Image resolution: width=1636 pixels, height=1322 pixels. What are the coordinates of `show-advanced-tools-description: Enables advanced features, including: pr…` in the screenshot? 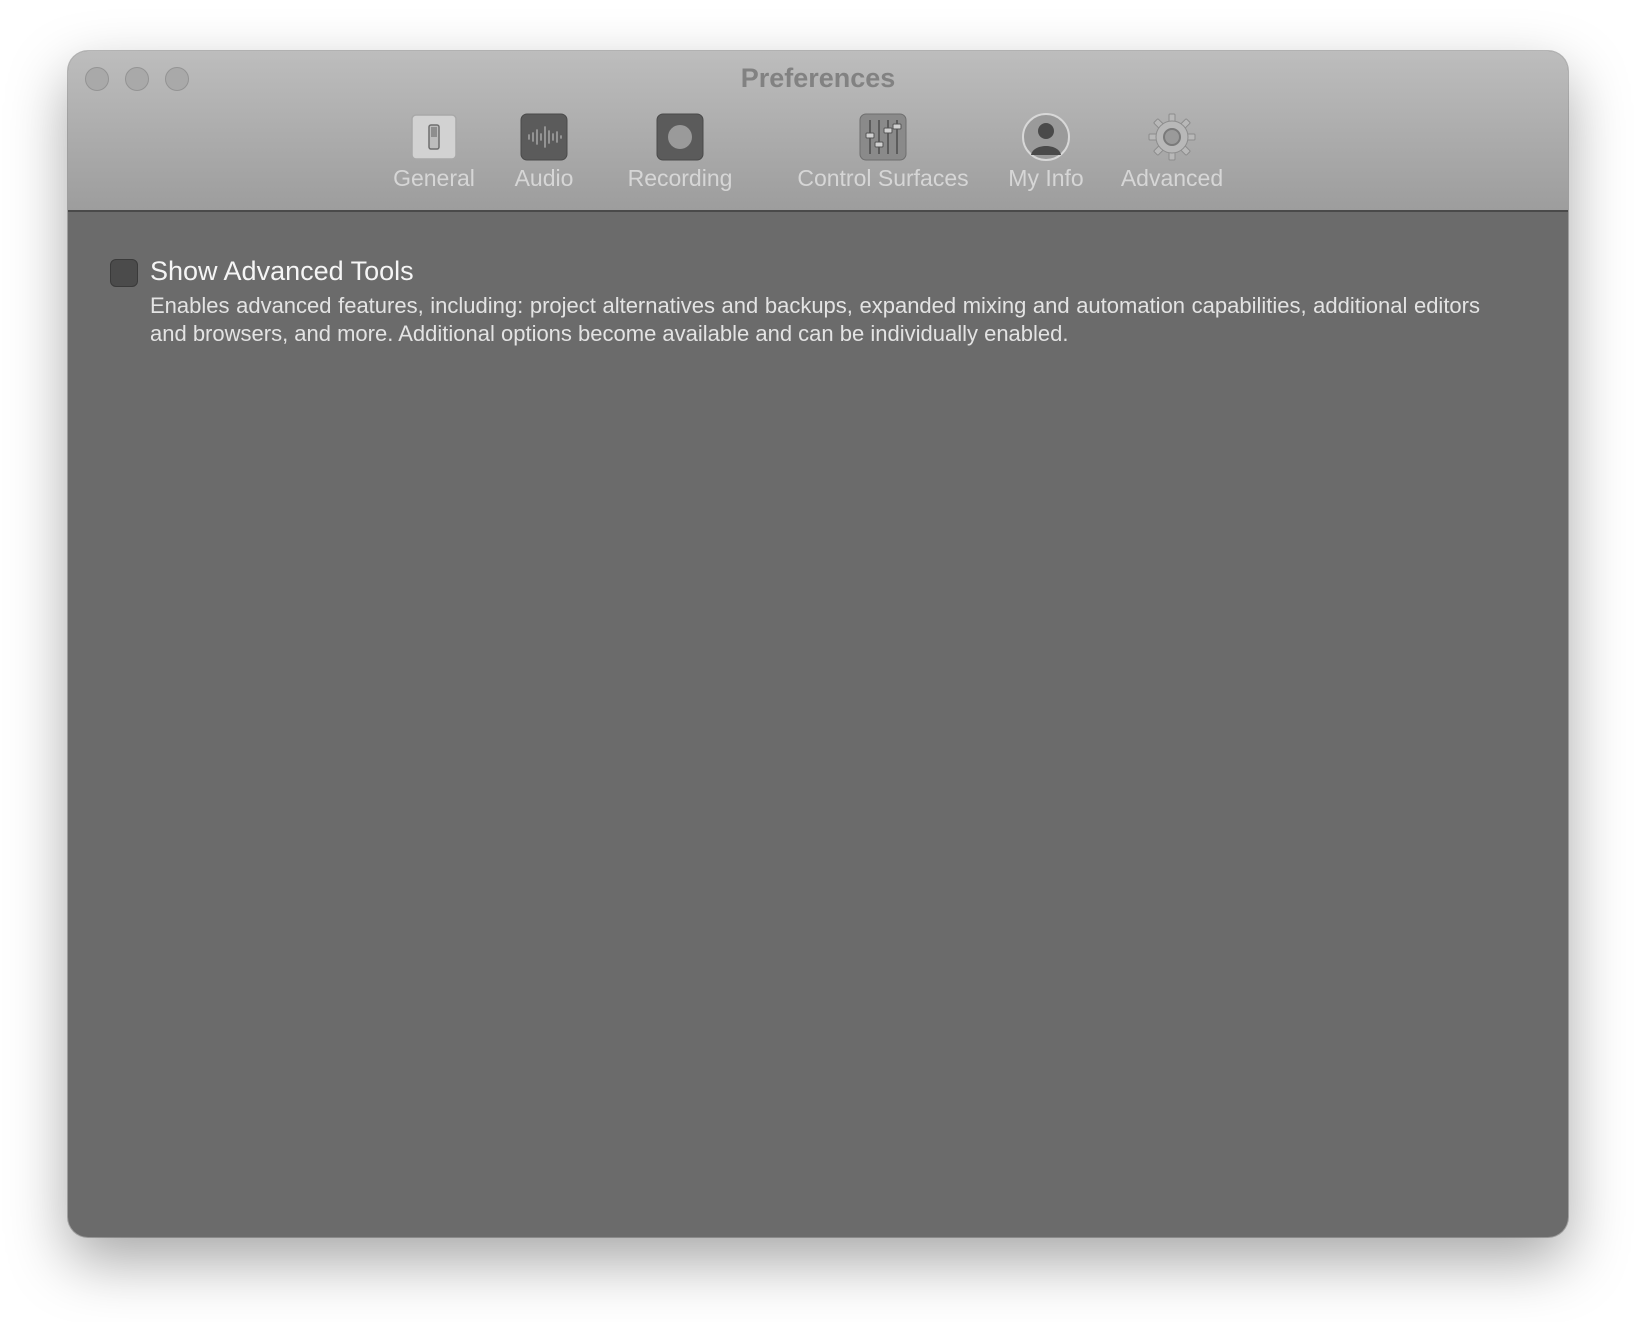 It's located at (815, 319).